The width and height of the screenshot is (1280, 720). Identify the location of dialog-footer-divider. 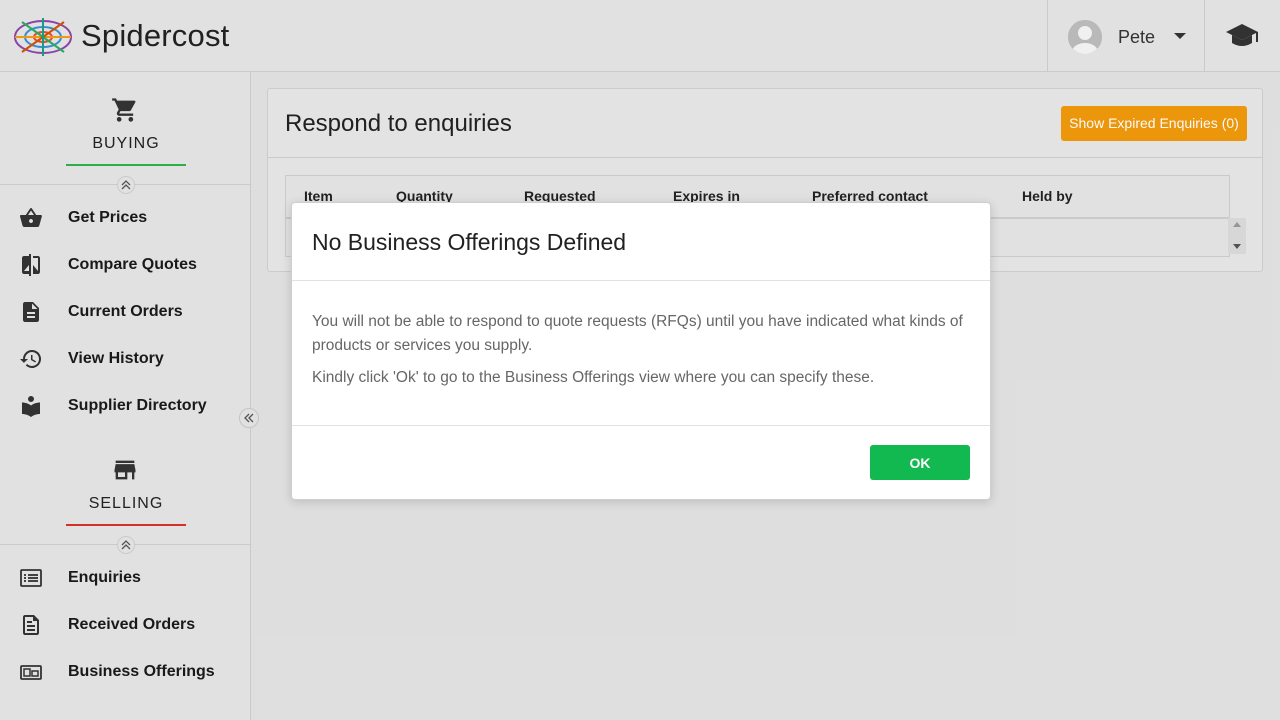
(641, 425).